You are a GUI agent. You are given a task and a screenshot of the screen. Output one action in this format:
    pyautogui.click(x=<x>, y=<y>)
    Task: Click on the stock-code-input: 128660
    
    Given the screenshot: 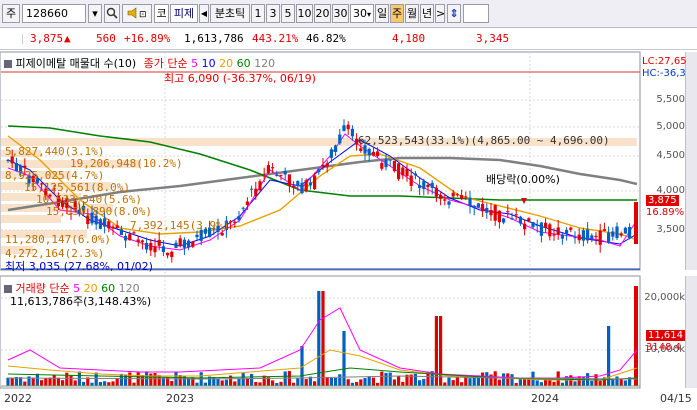 What is the action you would take?
    pyautogui.click(x=54, y=13)
    